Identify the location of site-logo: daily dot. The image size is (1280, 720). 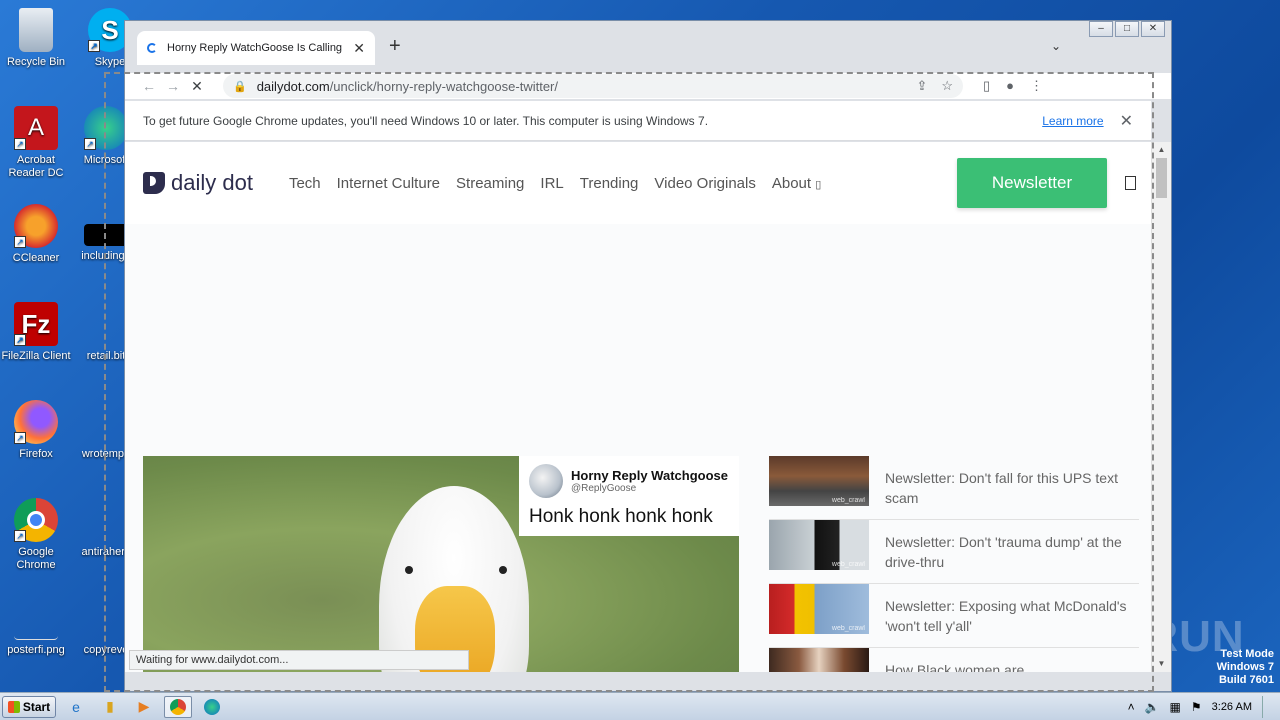
(198, 183).